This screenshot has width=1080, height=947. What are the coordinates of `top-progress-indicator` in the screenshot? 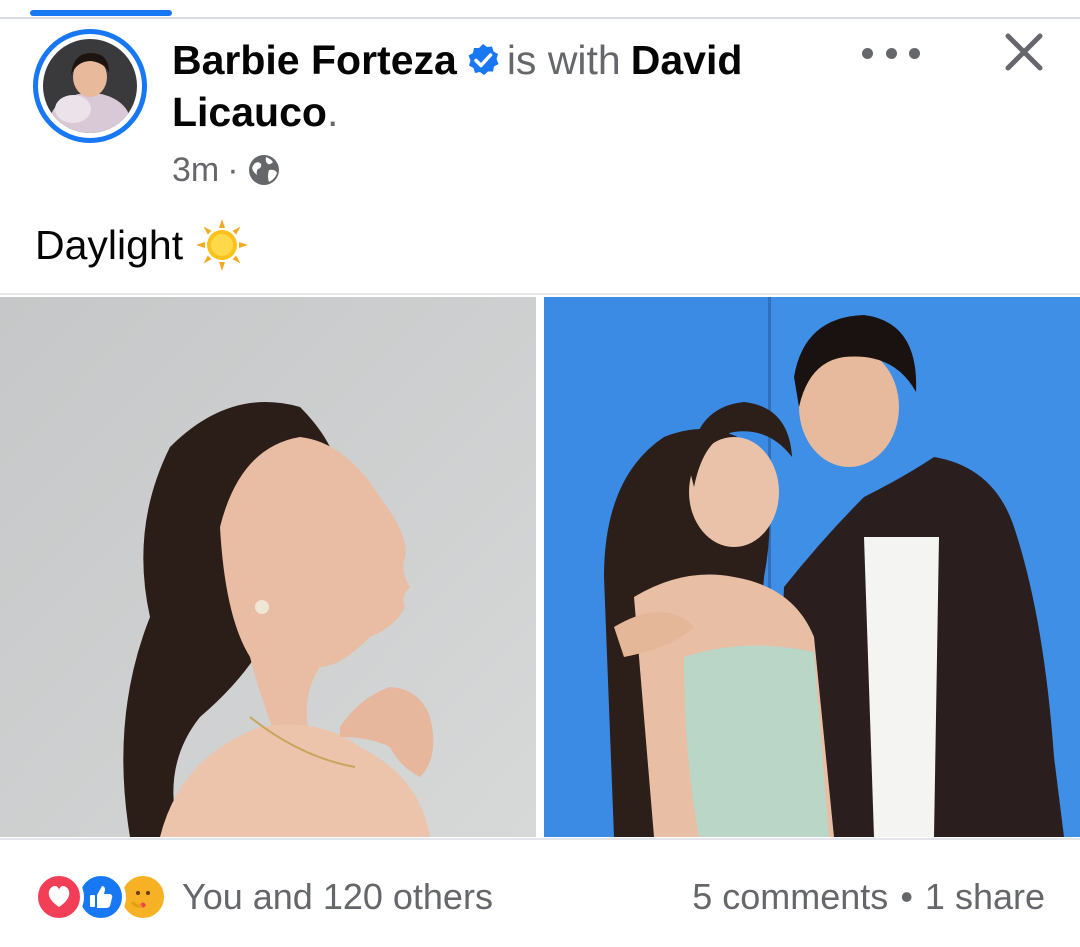 It's located at (540, 10).